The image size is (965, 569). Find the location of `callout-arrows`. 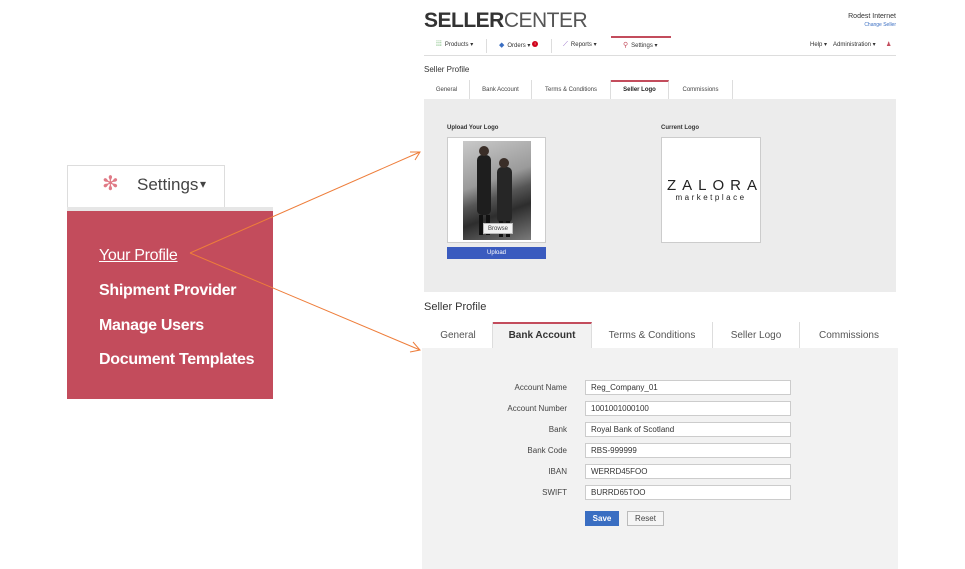

callout-arrows is located at coordinates (305, 252).